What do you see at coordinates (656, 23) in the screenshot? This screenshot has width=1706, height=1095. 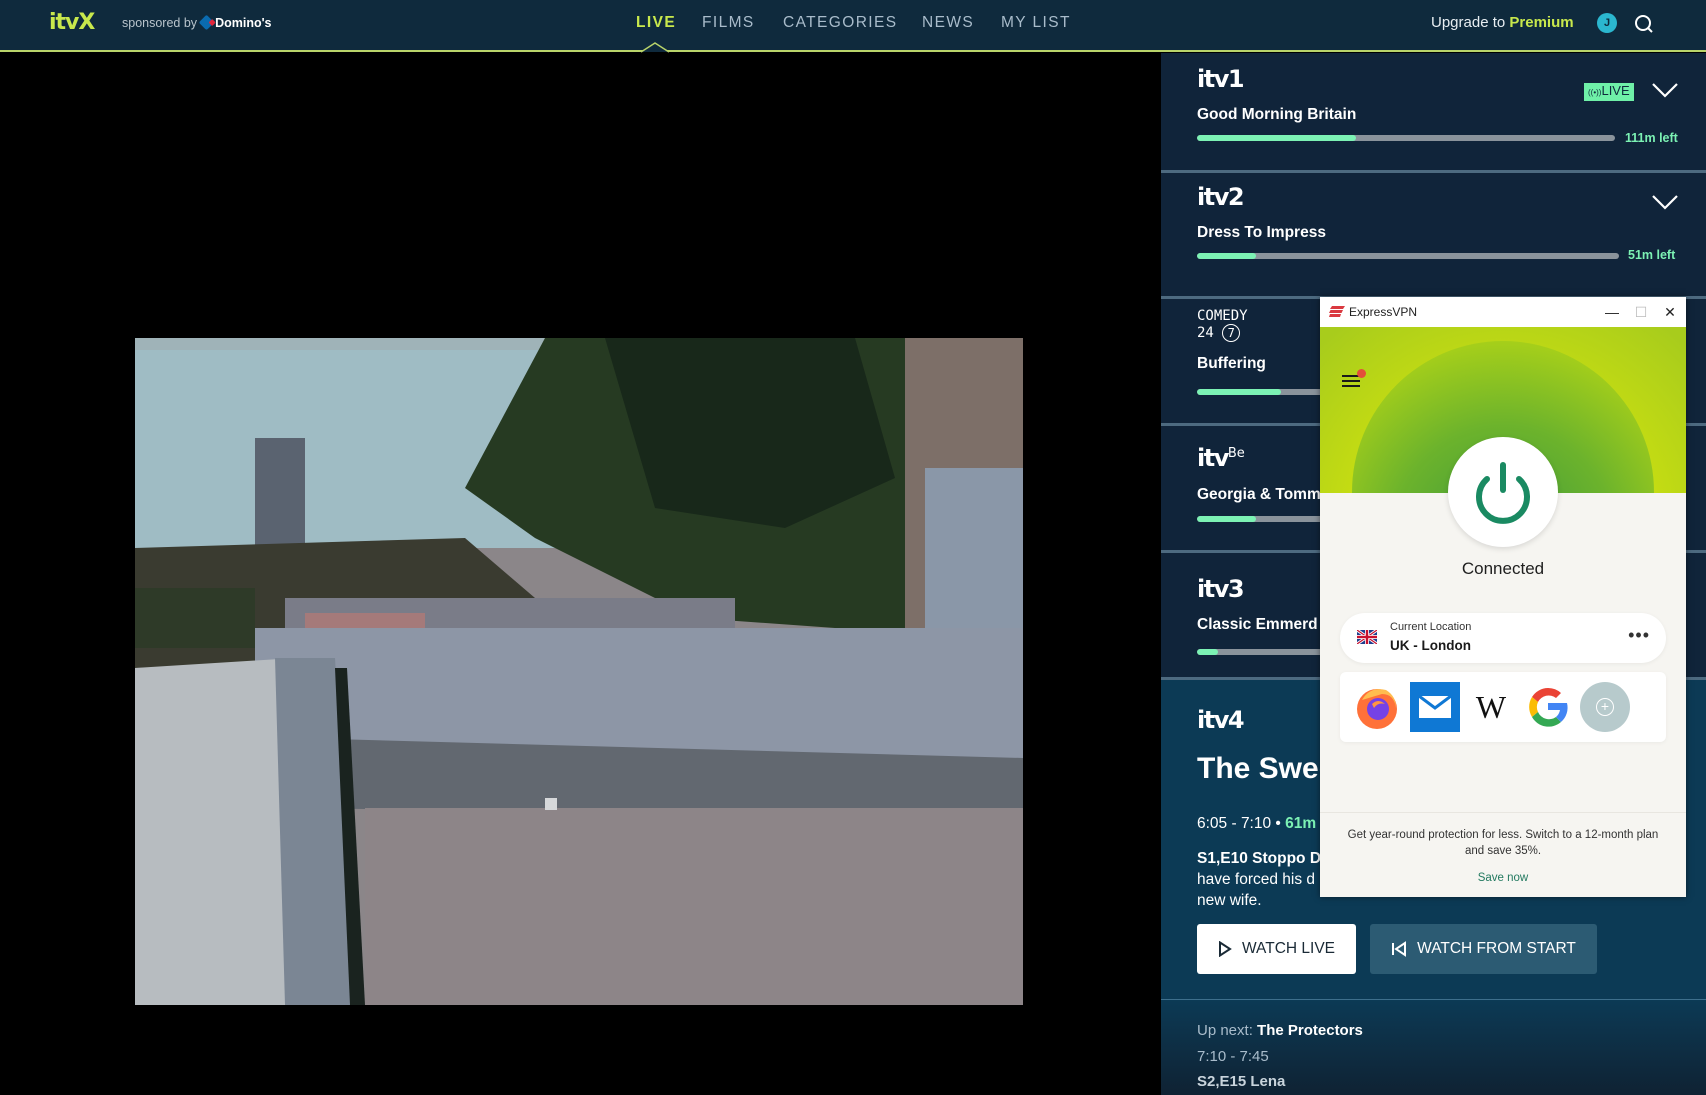 I see `nav-live: LIVE` at bounding box center [656, 23].